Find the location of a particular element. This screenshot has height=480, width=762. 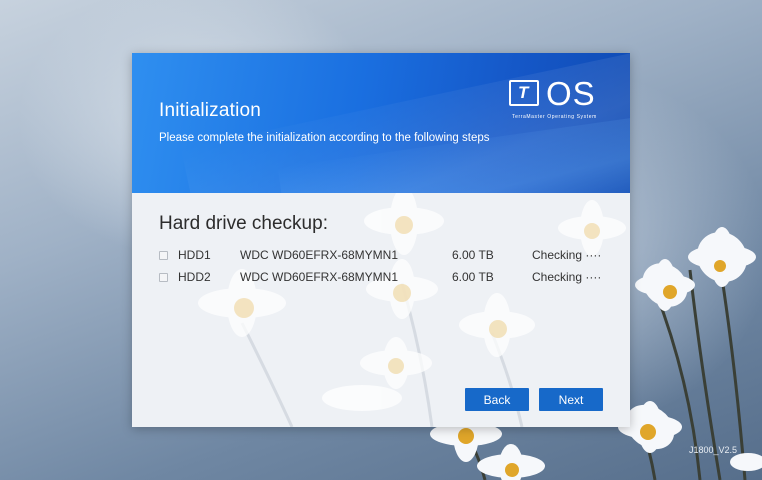

logo-text: OS is located at coordinates (571, 93).